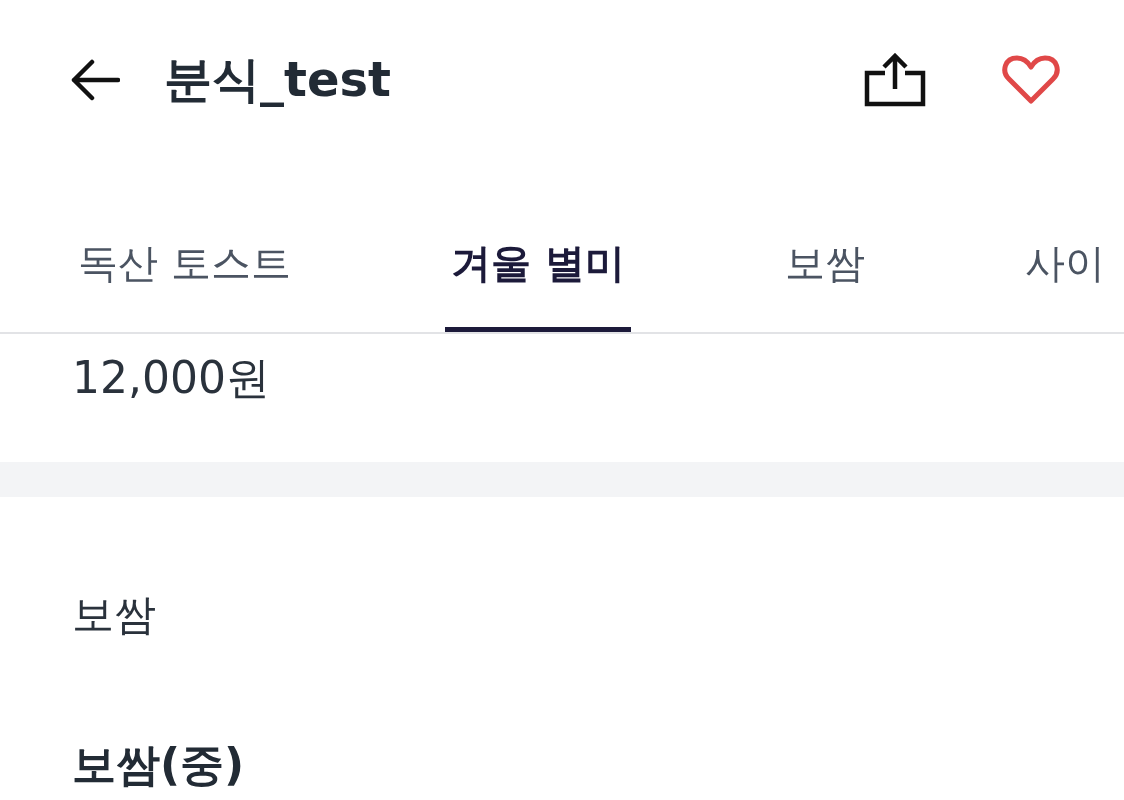 The width and height of the screenshot is (1124, 800). I want to click on favorite-button, so click(1031, 80).